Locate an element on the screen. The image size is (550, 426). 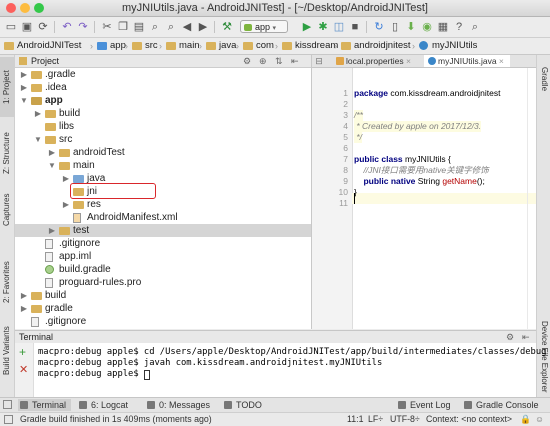
bottom-tab-gradle-console: Gradle Console is located at coordinates (500, 405).